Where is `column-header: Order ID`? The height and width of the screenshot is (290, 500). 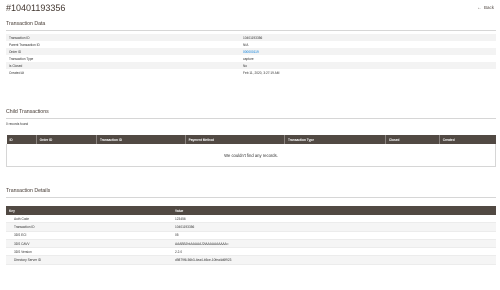
column-header: Order ID is located at coordinates (66, 139).